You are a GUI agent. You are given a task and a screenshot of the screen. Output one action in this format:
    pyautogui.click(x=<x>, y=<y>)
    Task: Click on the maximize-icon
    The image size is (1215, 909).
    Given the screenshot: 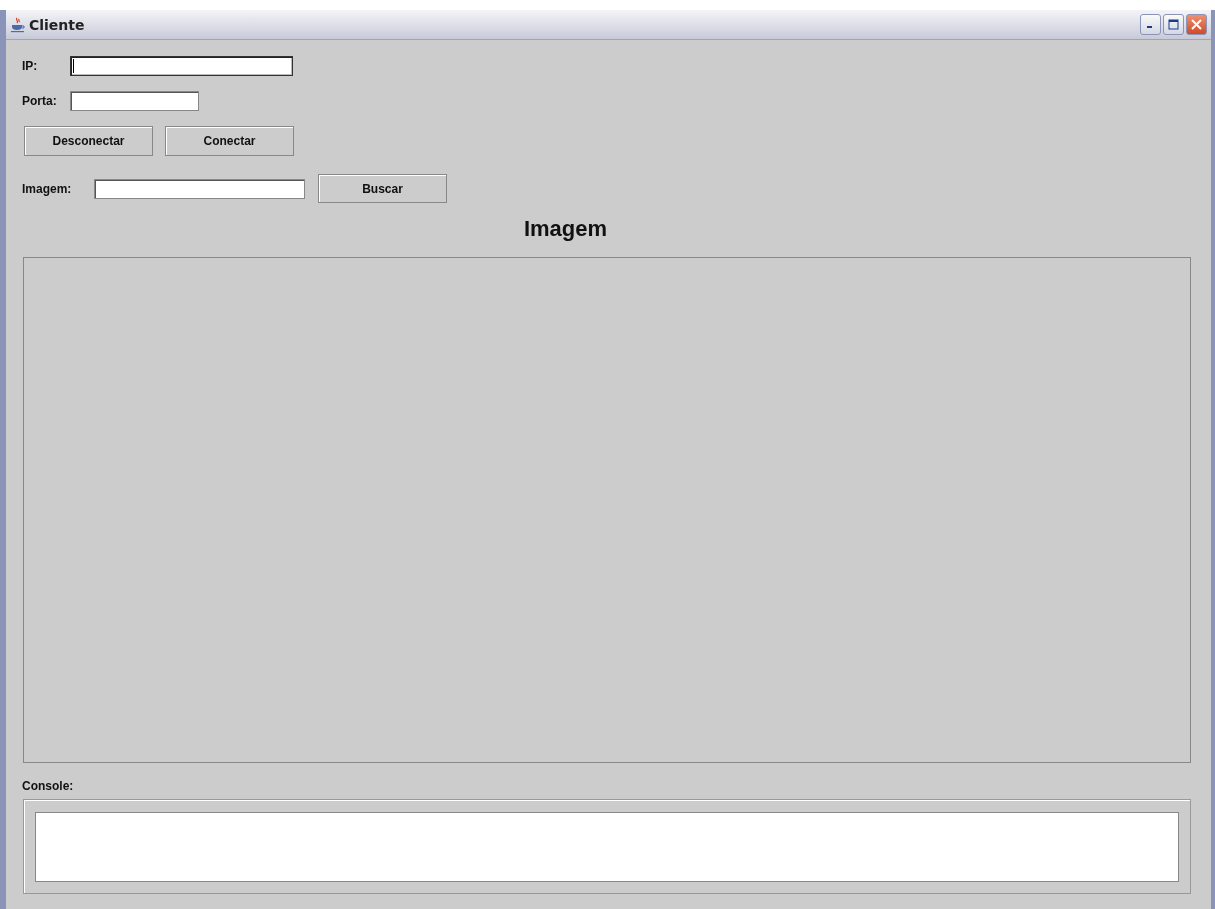 What is the action you would take?
    pyautogui.click(x=1173, y=24)
    